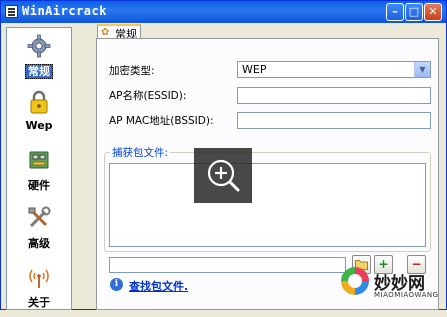 Image resolution: width=447 pixels, height=317 pixels. Describe the element at coordinates (334, 69) in the screenshot. I see `encryption-type-select: WEP ▼` at that location.